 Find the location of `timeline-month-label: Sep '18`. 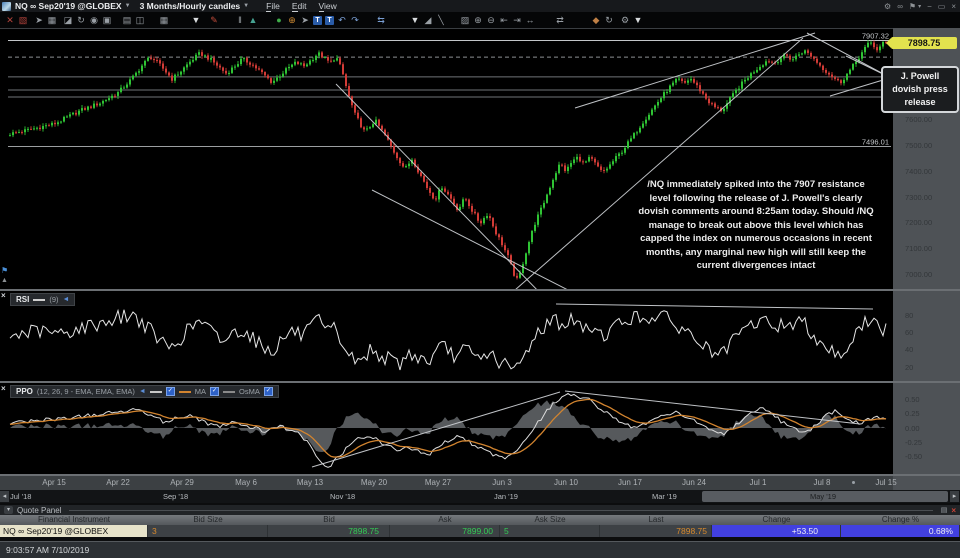

timeline-month-label: Sep '18 is located at coordinates (176, 496).